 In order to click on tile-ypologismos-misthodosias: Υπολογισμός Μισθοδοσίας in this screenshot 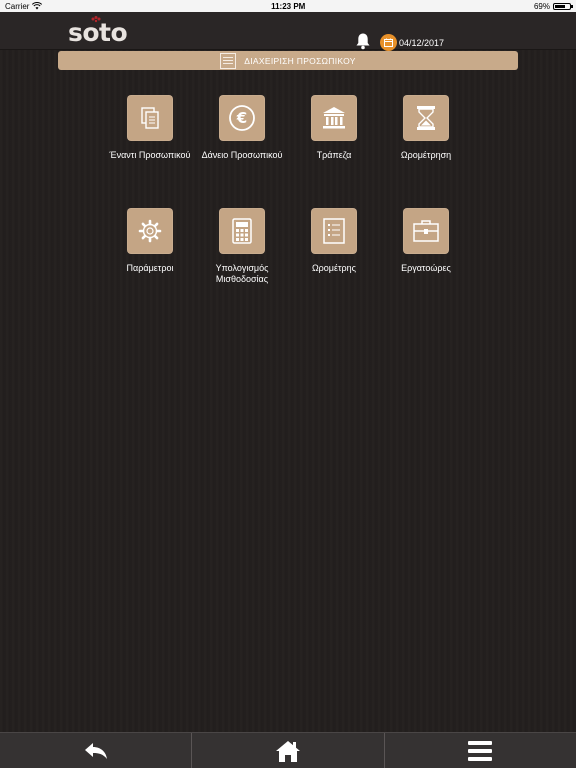, I will do `click(242, 246)`.